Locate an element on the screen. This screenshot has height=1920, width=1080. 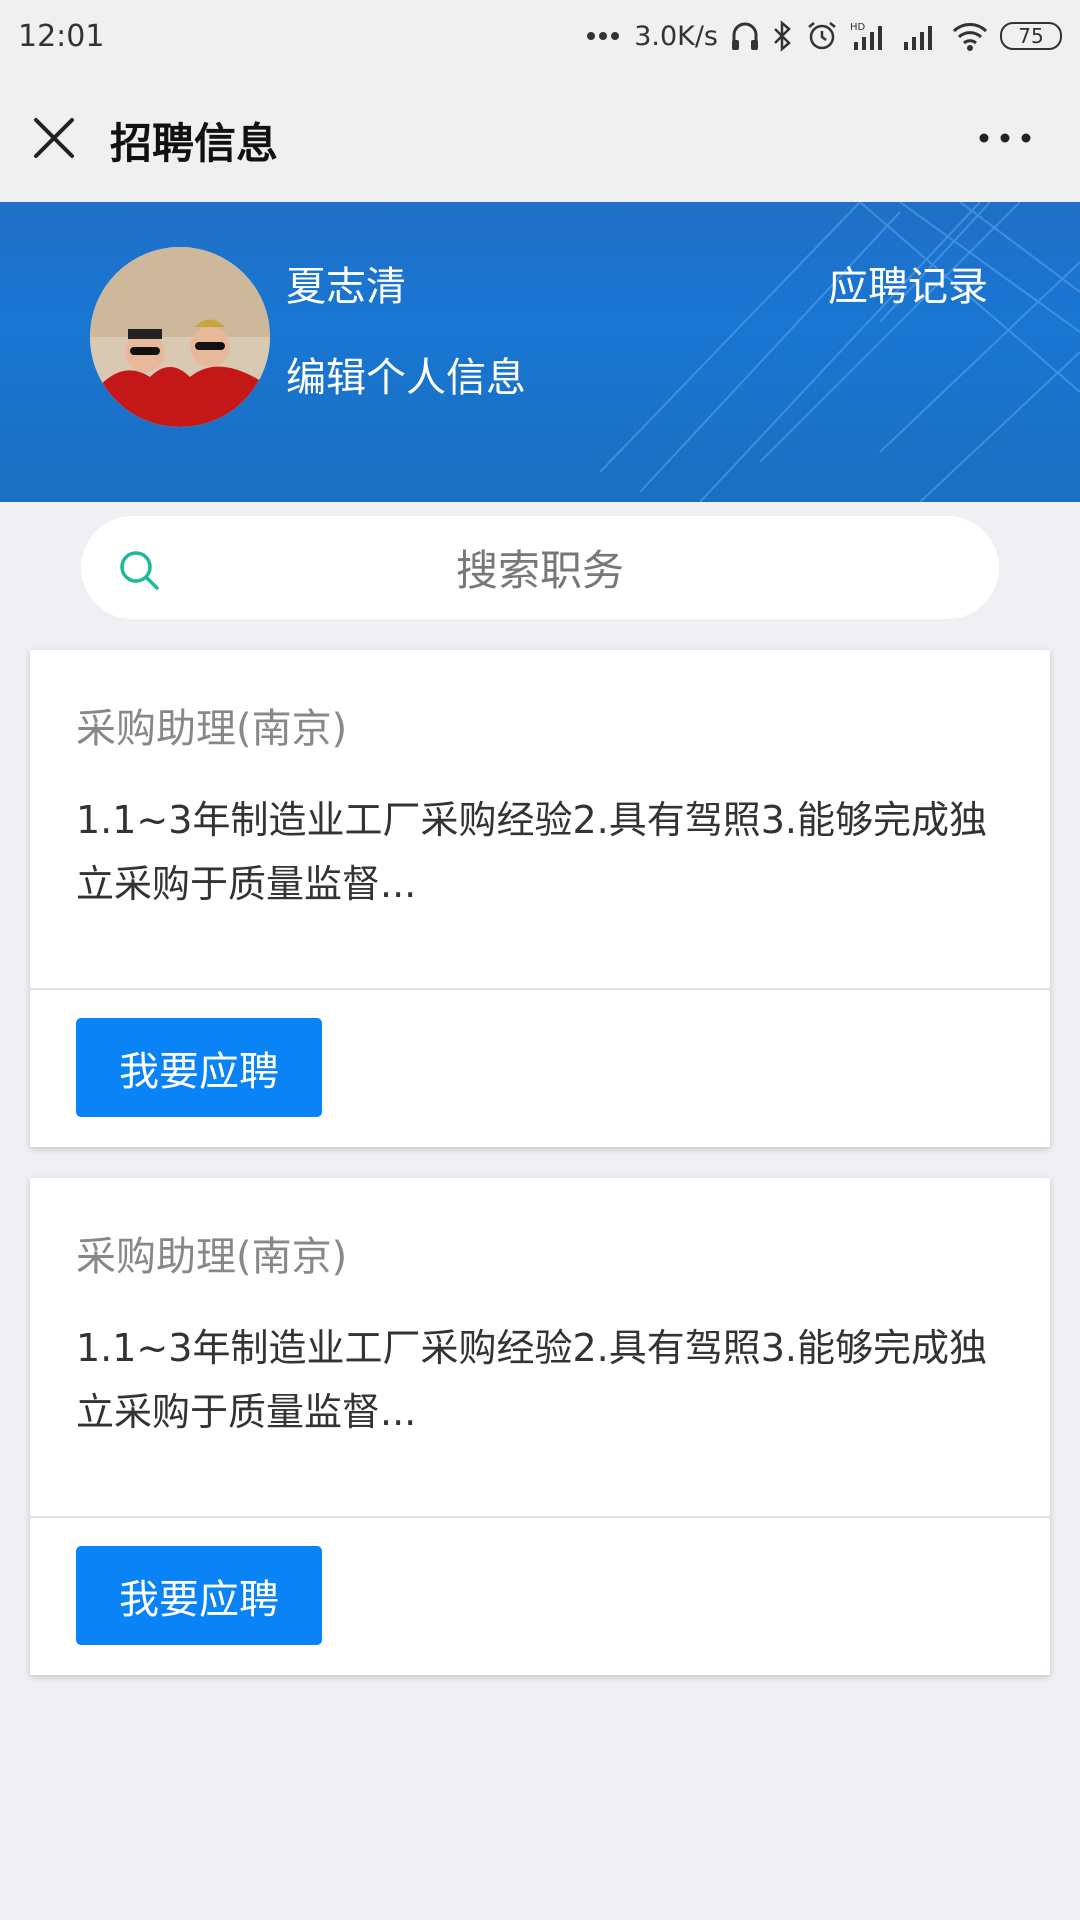
edit-profile-link: 编辑个人信息 is located at coordinates (406, 374).